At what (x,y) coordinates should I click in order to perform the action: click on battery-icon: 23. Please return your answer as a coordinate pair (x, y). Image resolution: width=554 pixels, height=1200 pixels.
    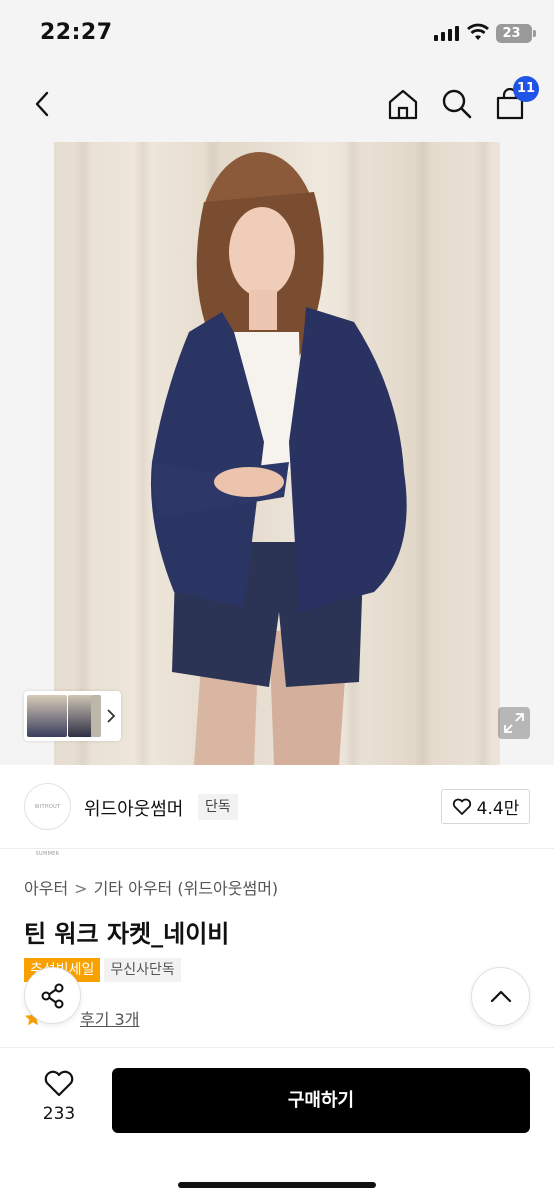
    Looking at the image, I should click on (516, 33).